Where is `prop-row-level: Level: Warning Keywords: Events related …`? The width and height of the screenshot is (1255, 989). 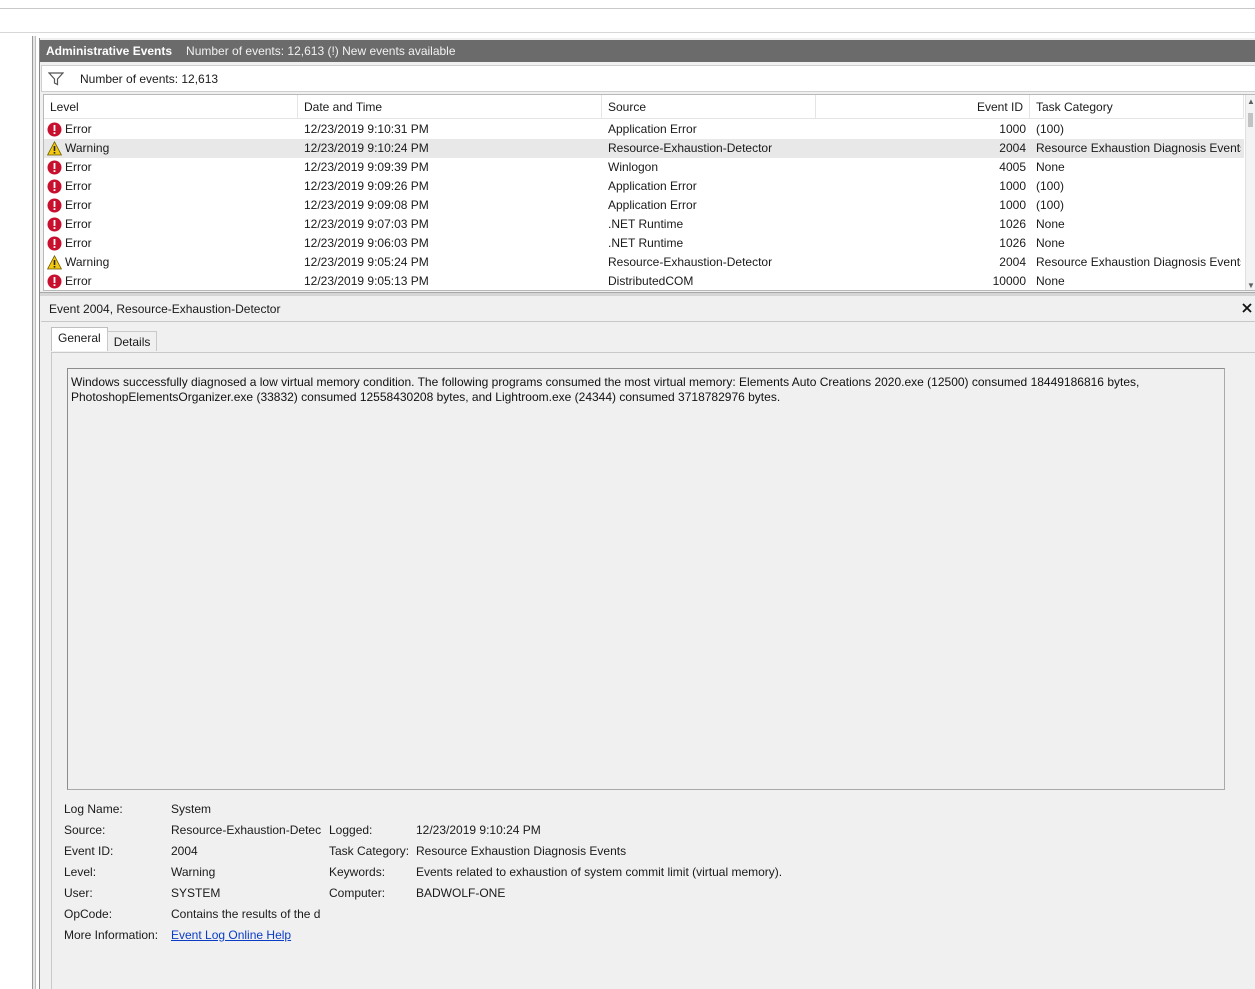
prop-row-level: Level: Warning Keywords: Events related … is located at coordinates (654, 872).